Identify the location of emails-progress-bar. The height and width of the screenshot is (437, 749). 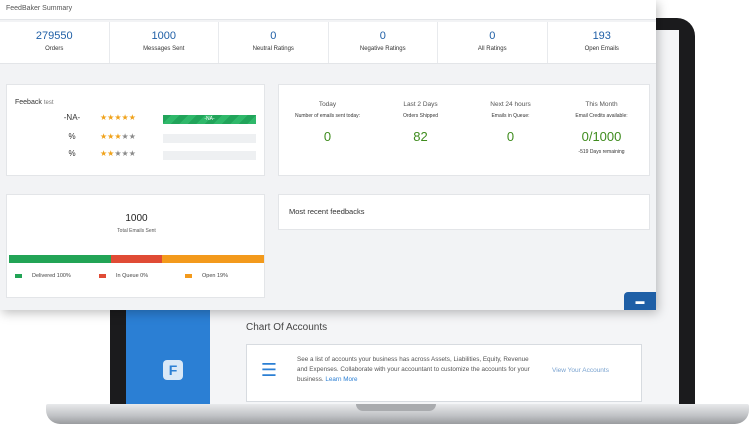
(136, 259).